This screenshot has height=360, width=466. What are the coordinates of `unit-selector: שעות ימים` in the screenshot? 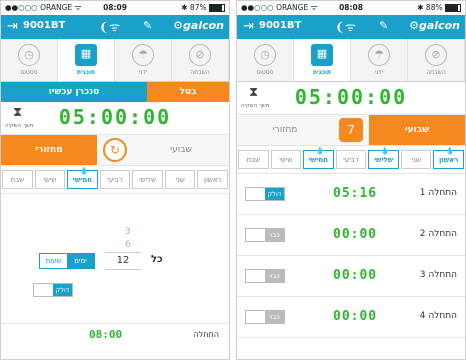 It's located at (67, 261).